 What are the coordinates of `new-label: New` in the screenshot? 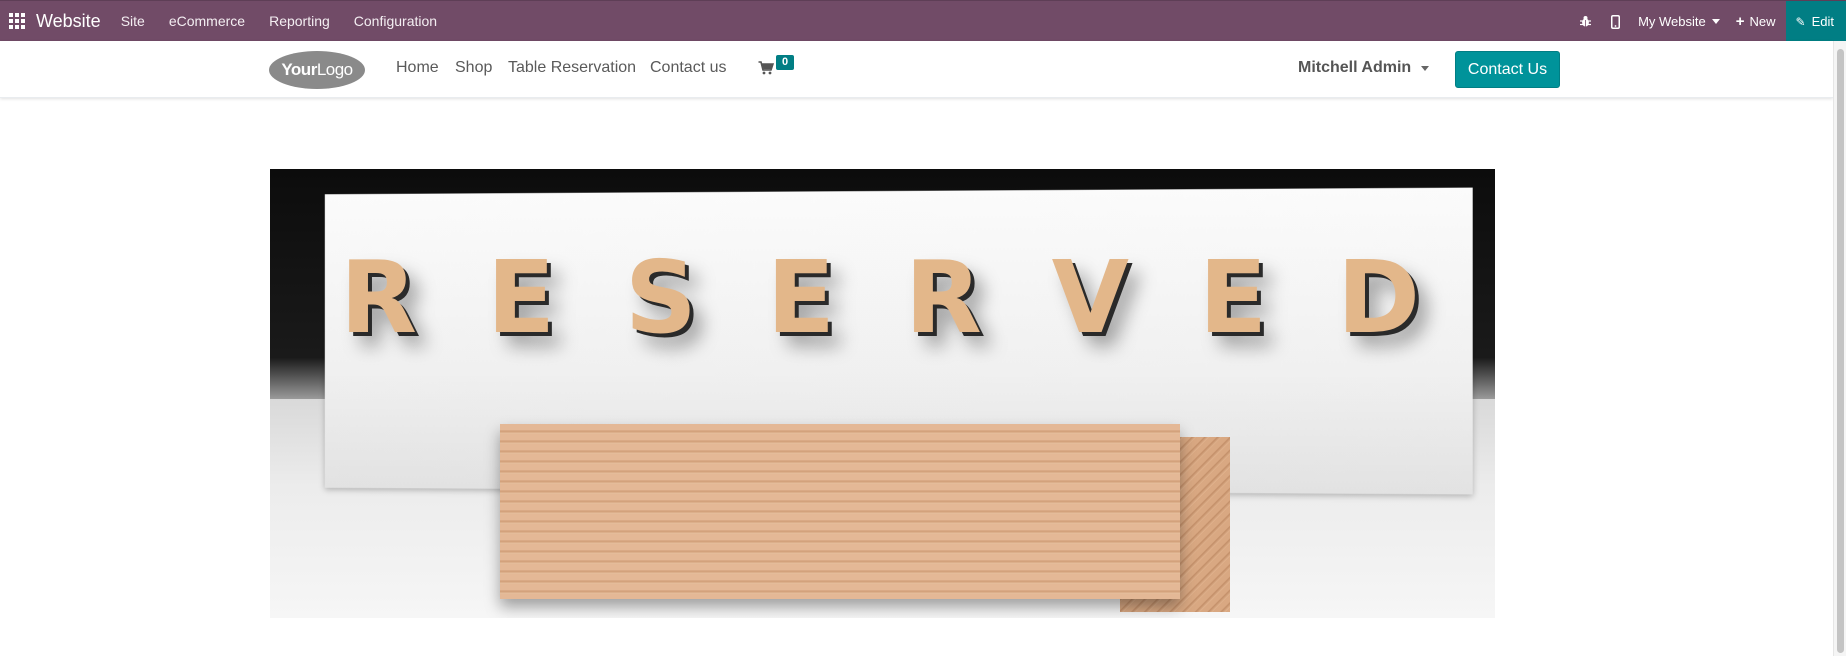 It's located at (1762, 21).